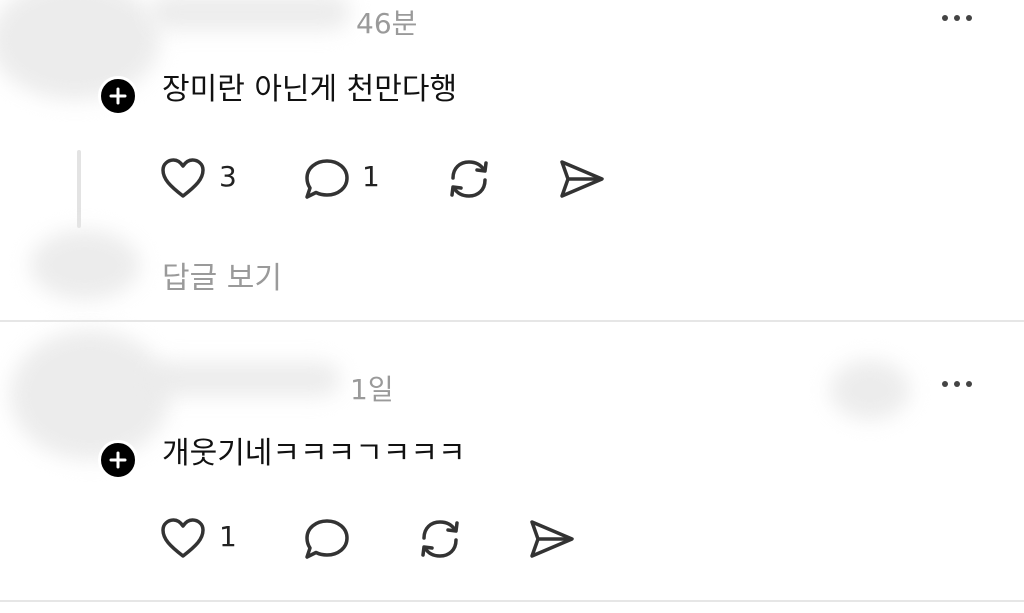 The width and height of the screenshot is (1024, 613). What do you see at coordinates (85, 265) in the screenshot?
I see `reply-avatar-redacted` at bounding box center [85, 265].